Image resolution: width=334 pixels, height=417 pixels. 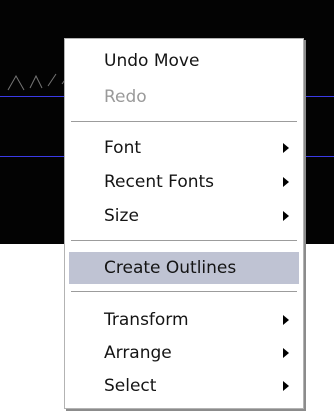 What do you see at coordinates (170, 268) in the screenshot?
I see `menu-item-label: Create Outlines` at bounding box center [170, 268].